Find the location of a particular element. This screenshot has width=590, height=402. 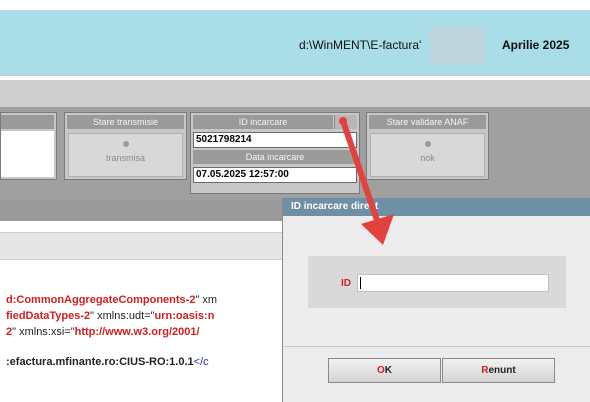

red-arrow-icon is located at coordinates (366, 181).